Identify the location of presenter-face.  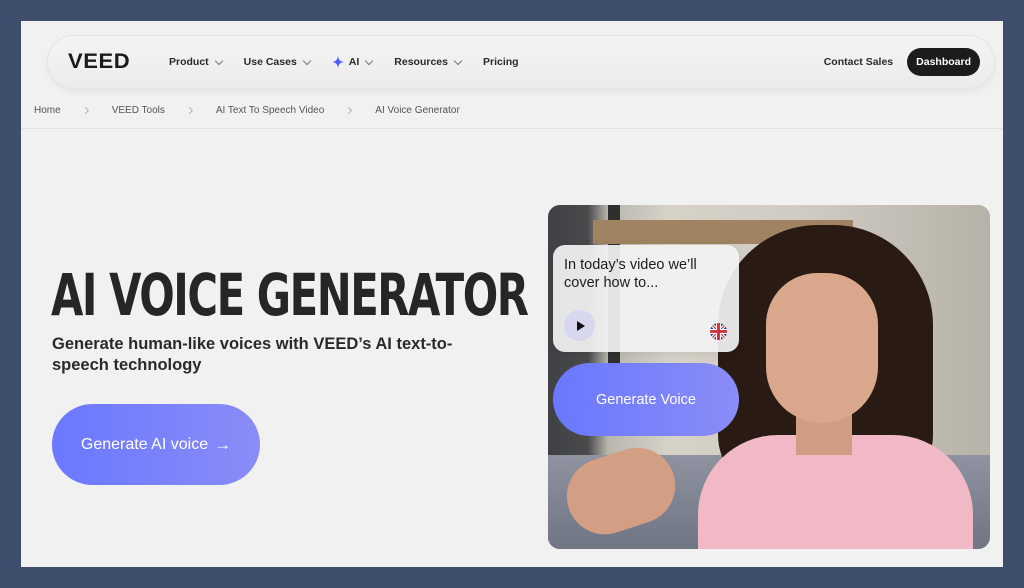
(822, 348).